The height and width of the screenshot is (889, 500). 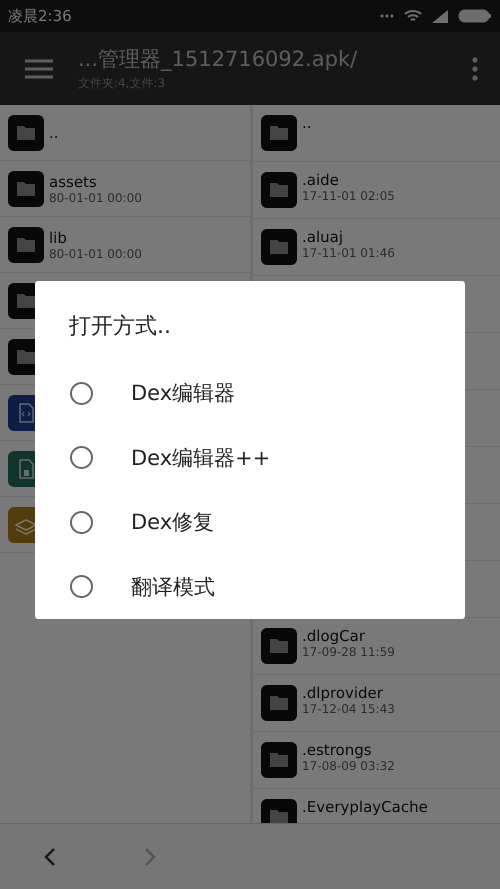 I want to click on wifi-icon, so click(x=413, y=16).